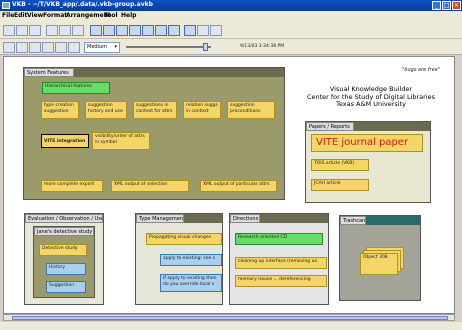  Describe the element at coordinates (160, 218) in the screenshot. I see `panel-title: Type Management` at that location.